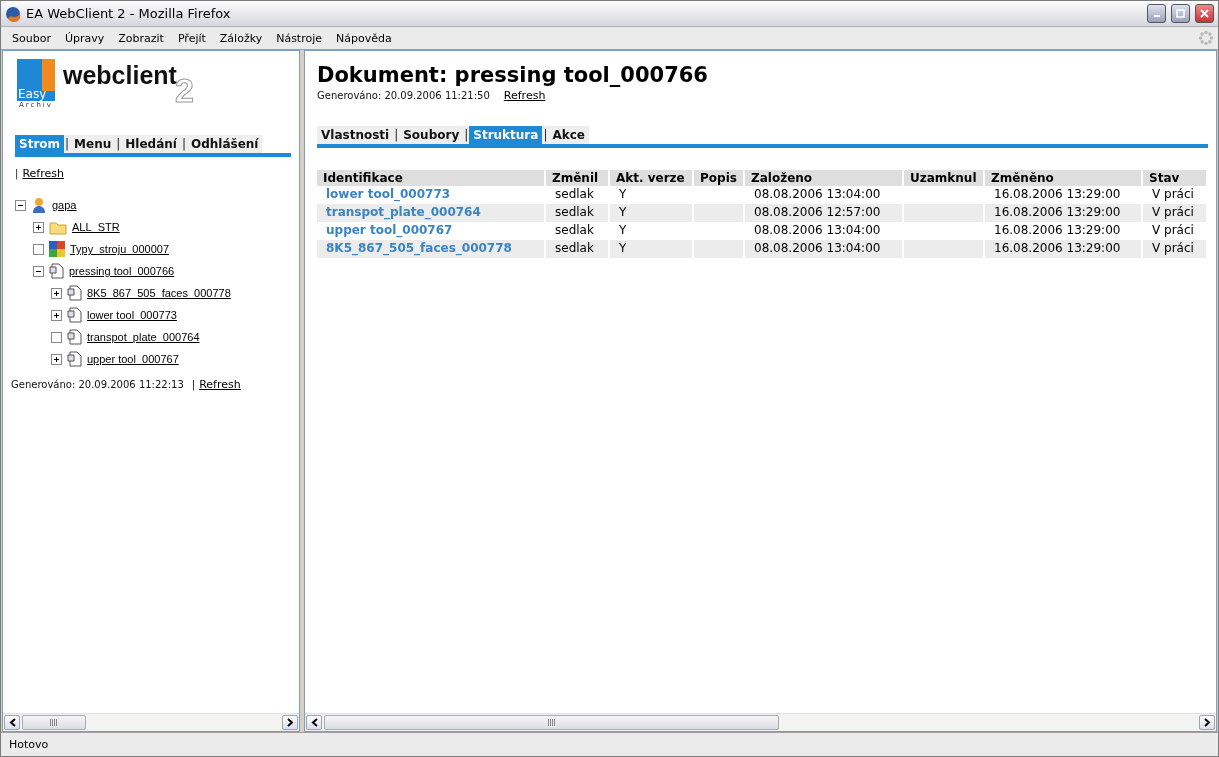 Image resolution: width=1219 pixels, height=757 pixels. What do you see at coordinates (159, 293) in the screenshot?
I see `tree-node-link: 8K5_867_505_faces_000778` at bounding box center [159, 293].